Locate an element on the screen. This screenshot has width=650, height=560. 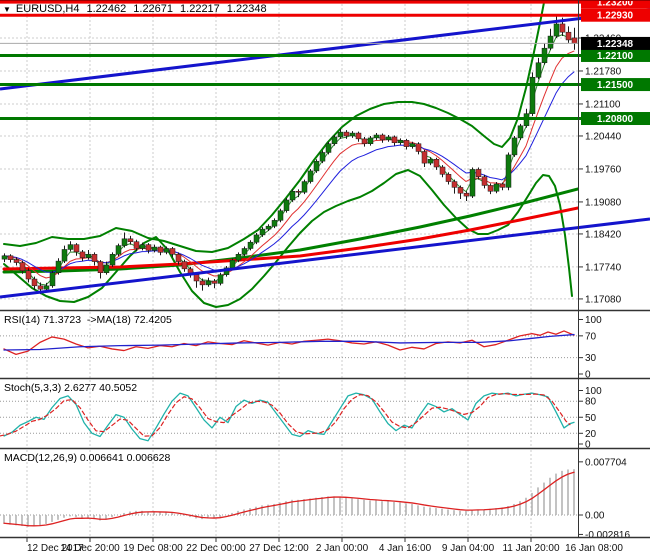
level-price-chip: 1.22930 is located at coordinates (615, 15).